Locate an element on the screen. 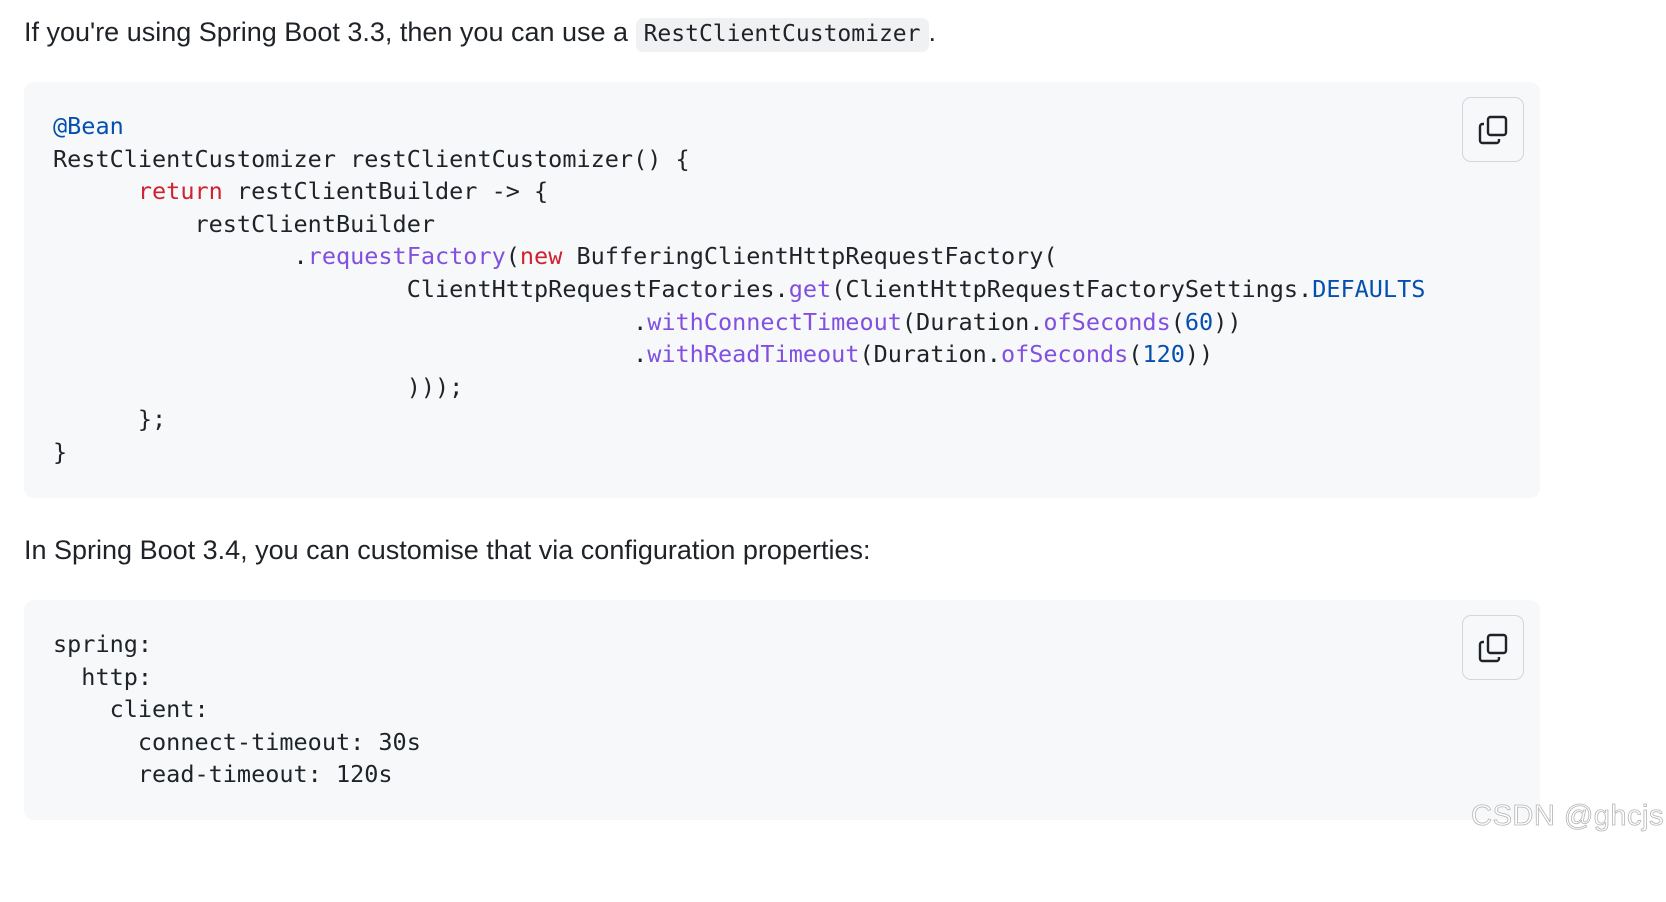 This screenshot has width=1666, height=902. code-token: spring: is located at coordinates (103, 644).